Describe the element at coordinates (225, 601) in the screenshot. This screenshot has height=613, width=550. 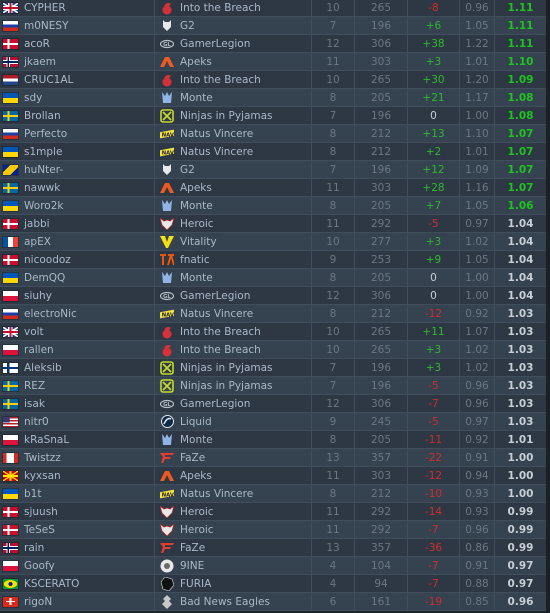
I see `team-name: Bad News Eagles` at that location.